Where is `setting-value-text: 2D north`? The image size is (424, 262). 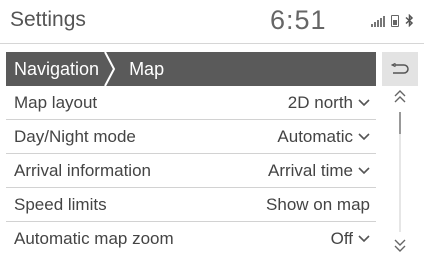
setting-value-text: 2D north is located at coordinates (320, 102).